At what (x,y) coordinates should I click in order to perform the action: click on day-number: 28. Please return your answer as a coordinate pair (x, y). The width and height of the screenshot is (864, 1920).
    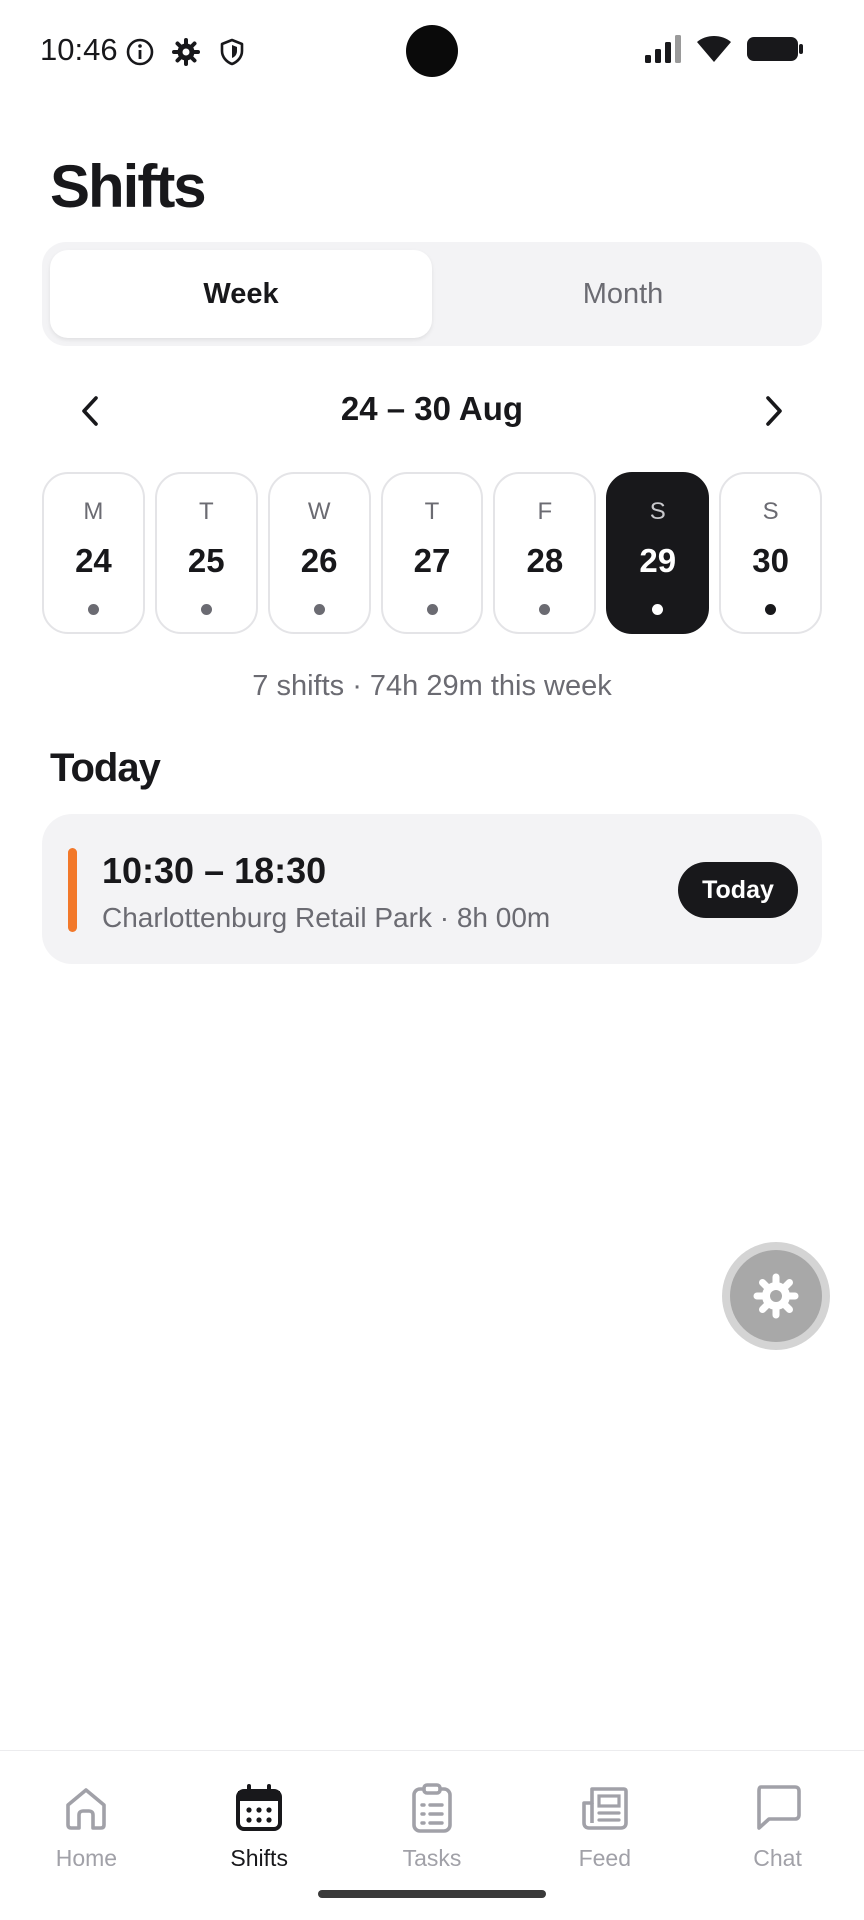
    Looking at the image, I should click on (545, 560).